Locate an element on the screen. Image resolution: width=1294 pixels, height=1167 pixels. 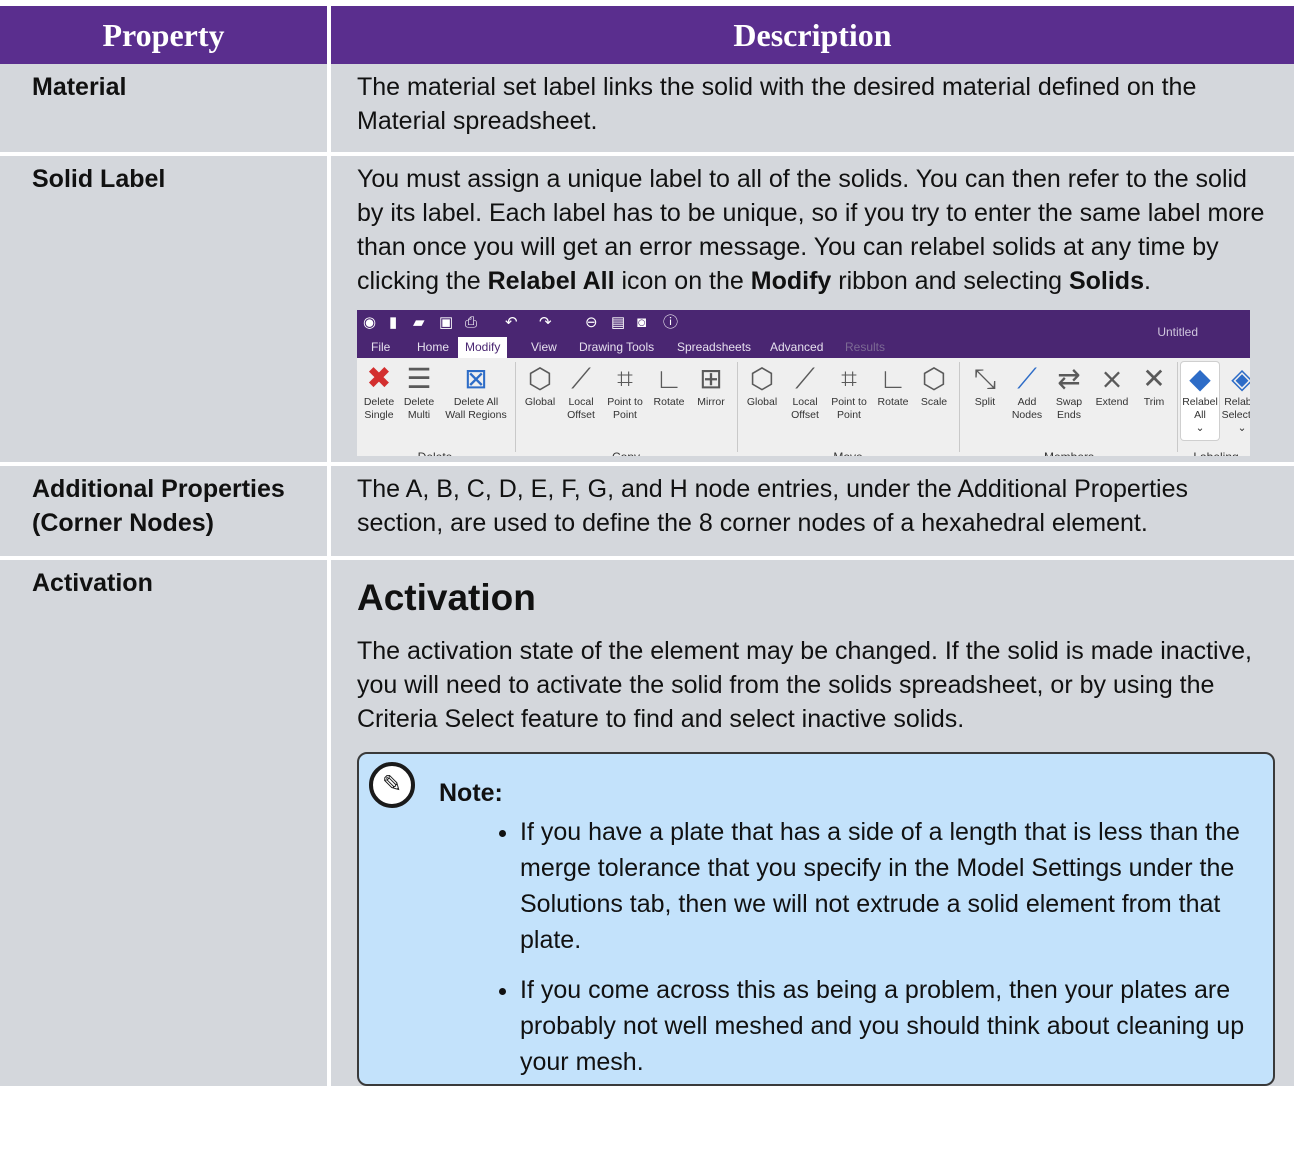
copy-global-button: ⬡ Global is located at coordinates (540, 385).